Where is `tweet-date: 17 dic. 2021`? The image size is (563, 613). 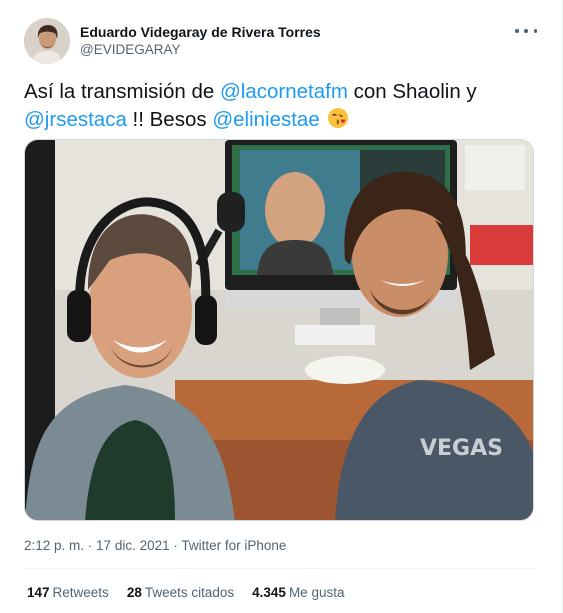 tweet-date: 17 dic. 2021 is located at coordinates (133, 545).